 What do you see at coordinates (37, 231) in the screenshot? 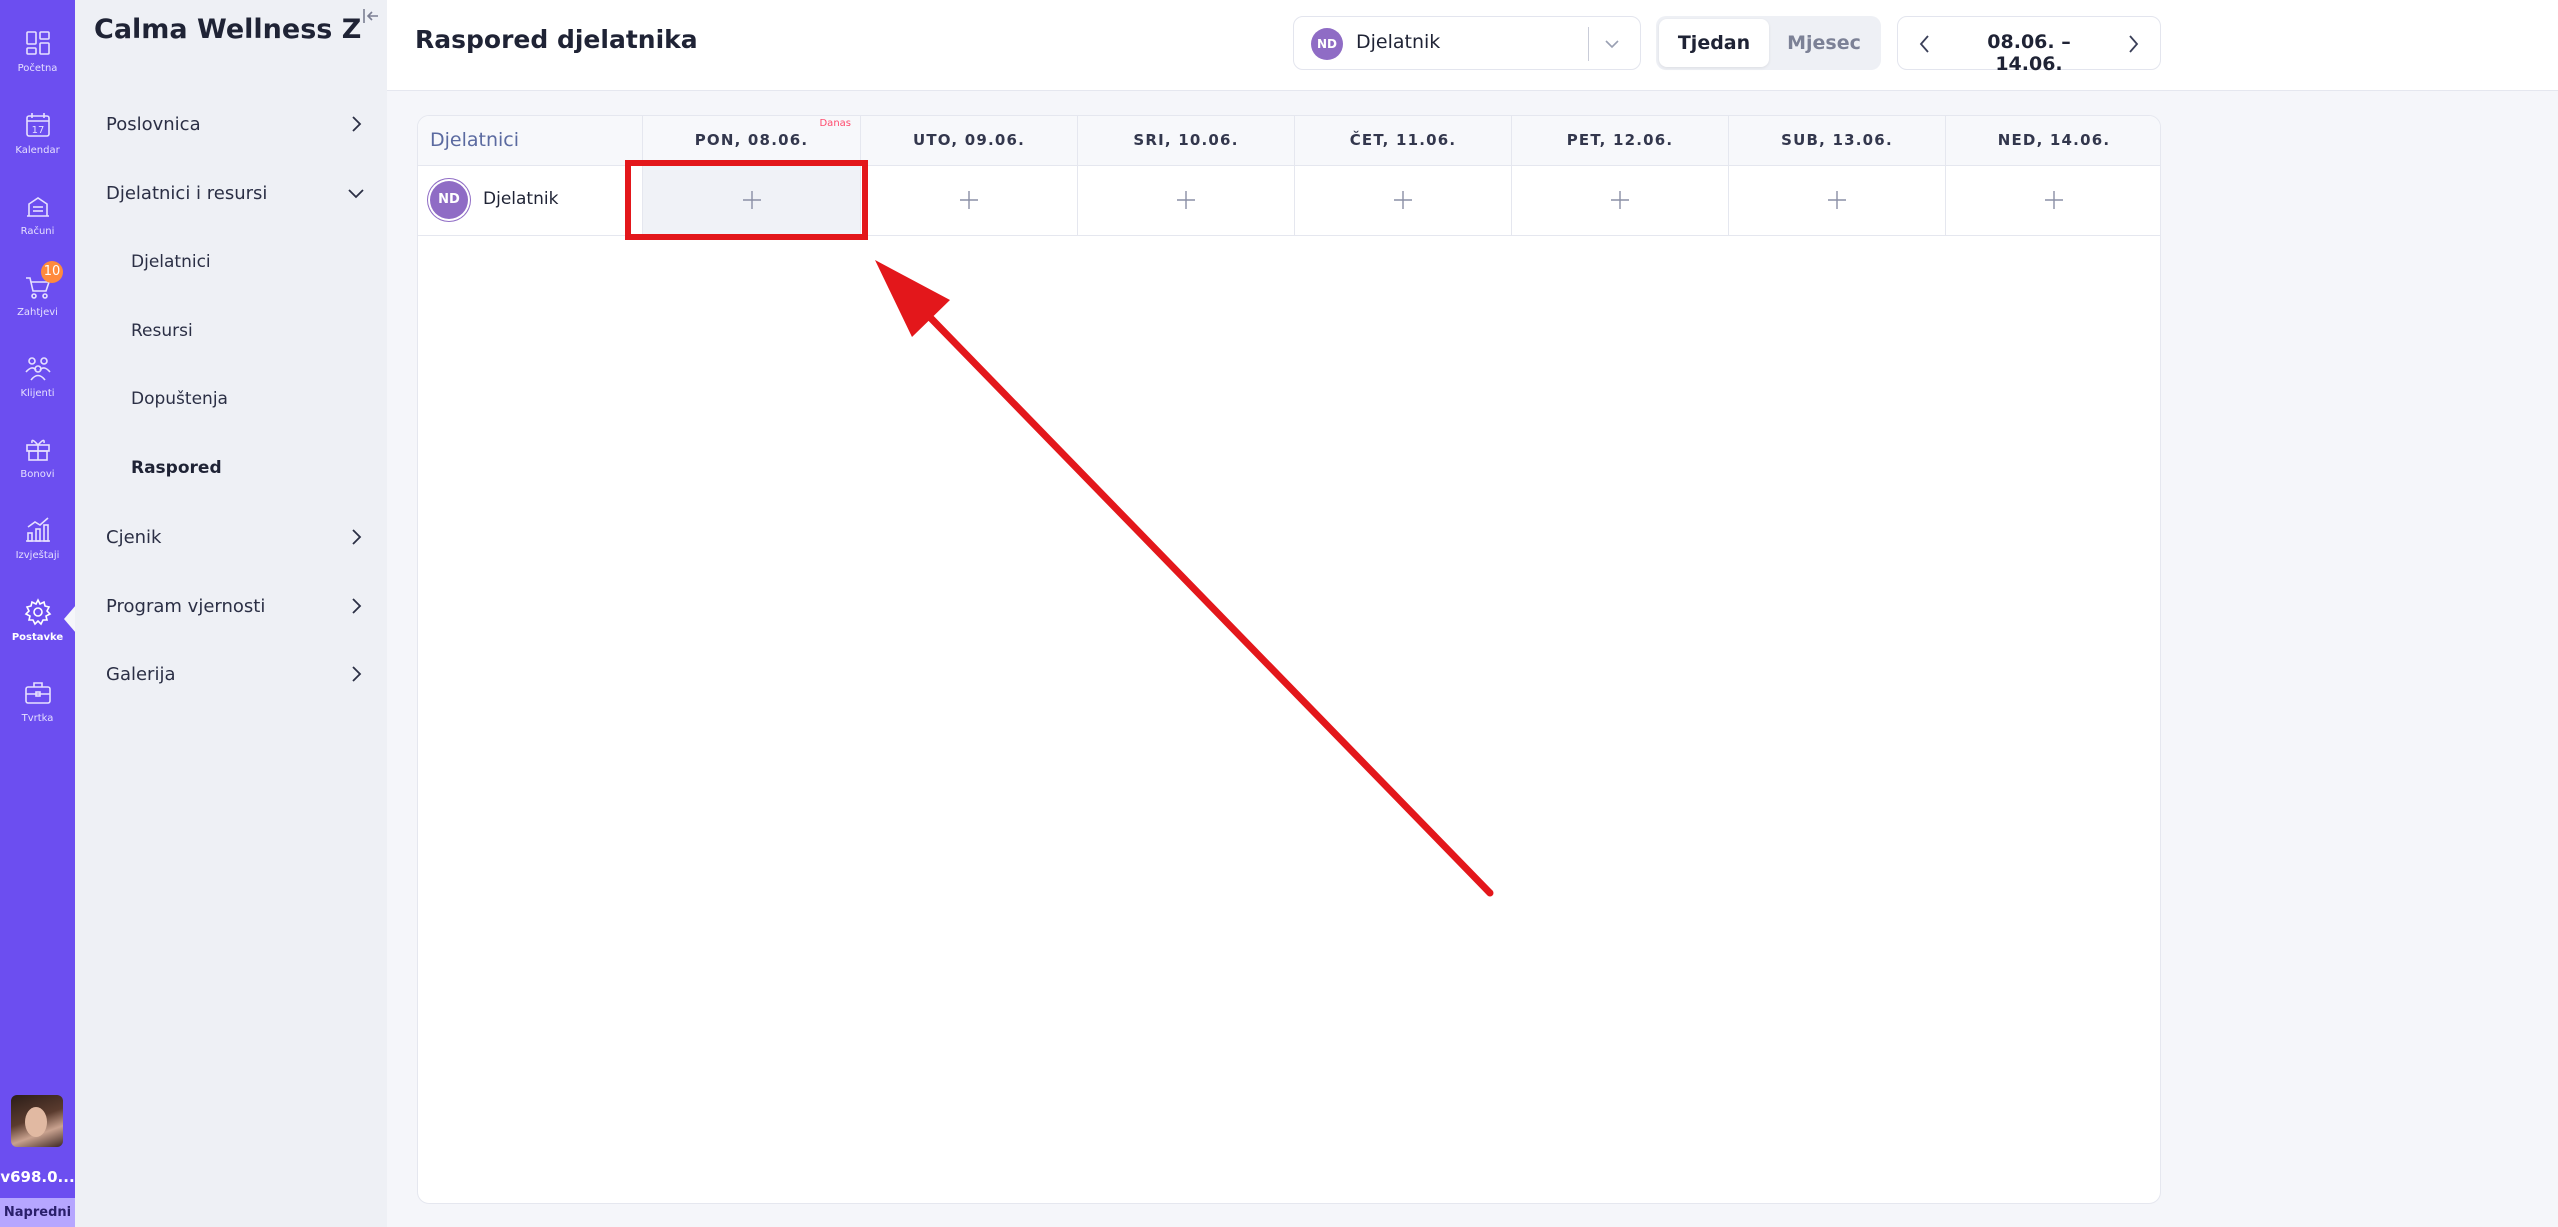
I see `rail-label: Računi` at bounding box center [37, 231].